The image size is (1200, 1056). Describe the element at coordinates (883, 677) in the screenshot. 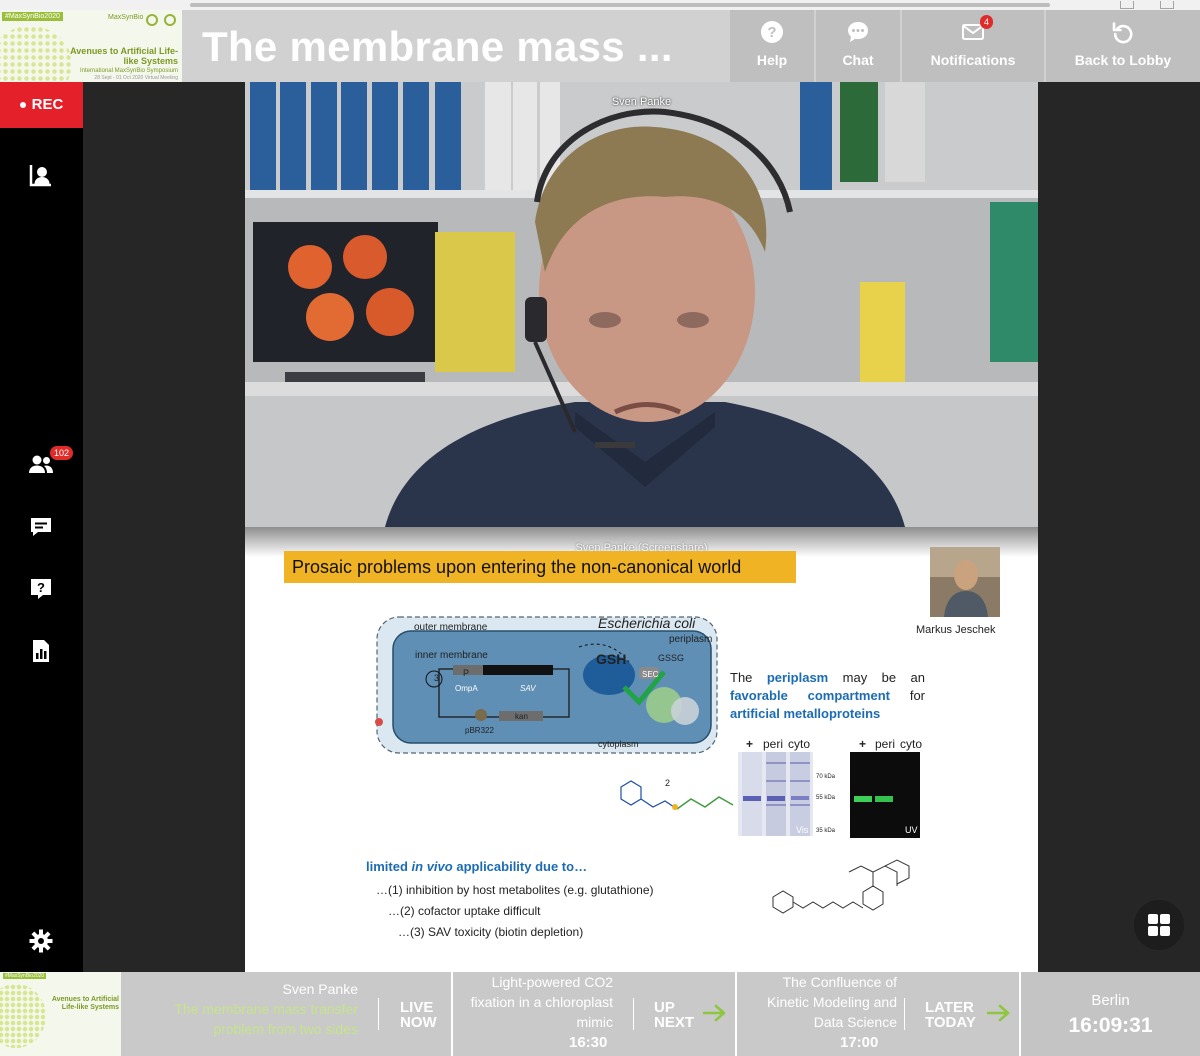

I see `fav-text-3: may be an` at that location.